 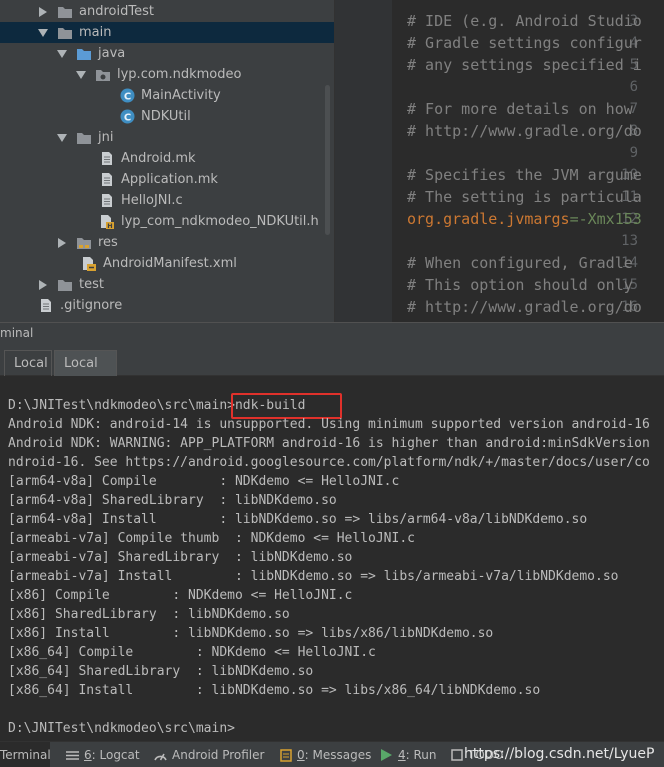 I want to click on tree-item-gitignore: .gitignore, so click(x=167, y=305).